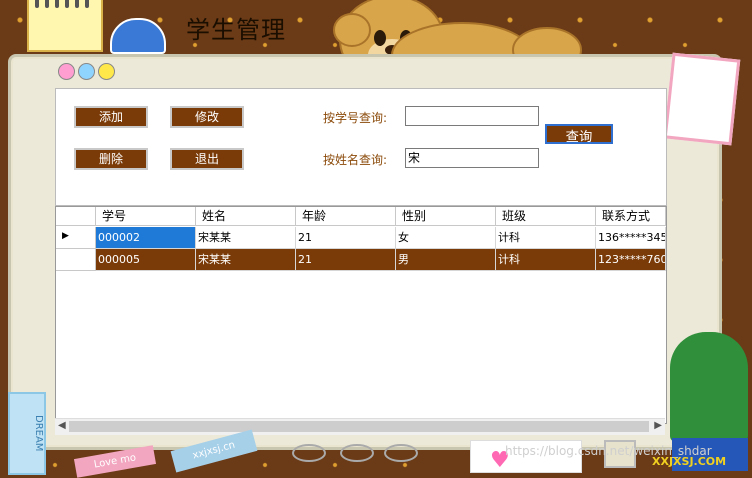 This screenshot has width=752, height=478. What do you see at coordinates (346, 216) in the screenshot?
I see `column-header-age: 年龄` at bounding box center [346, 216].